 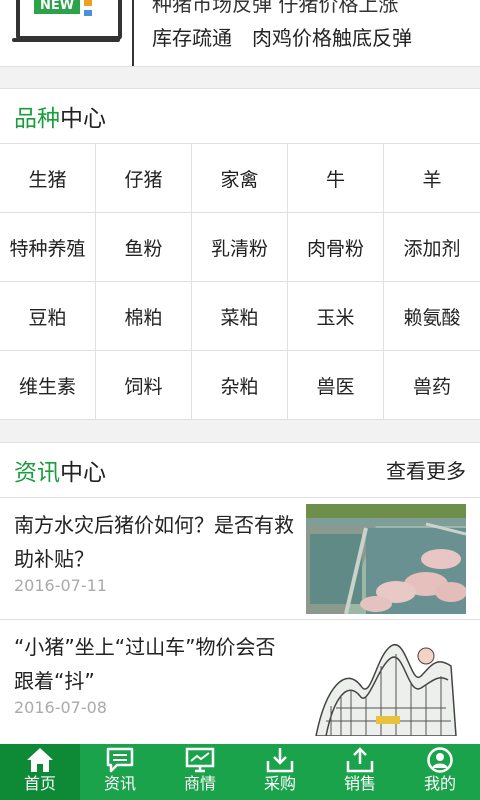 What do you see at coordinates (432, 385) in the screenshot?
I see `category-item: 兽药` at bounding box center [432, 385].